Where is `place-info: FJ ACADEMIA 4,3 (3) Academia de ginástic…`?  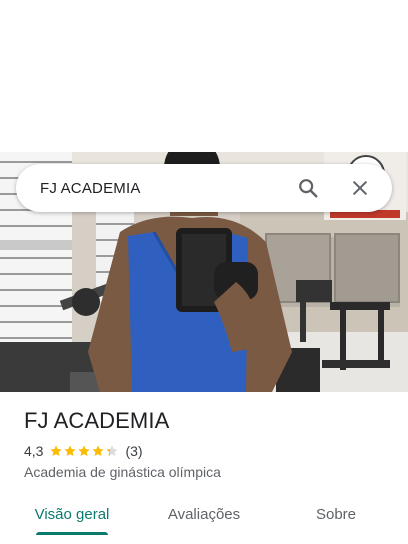
place-info: FJ ACADEMIA 4,3 (3) Academia de ginástic… is located at coordinates (208, 443).